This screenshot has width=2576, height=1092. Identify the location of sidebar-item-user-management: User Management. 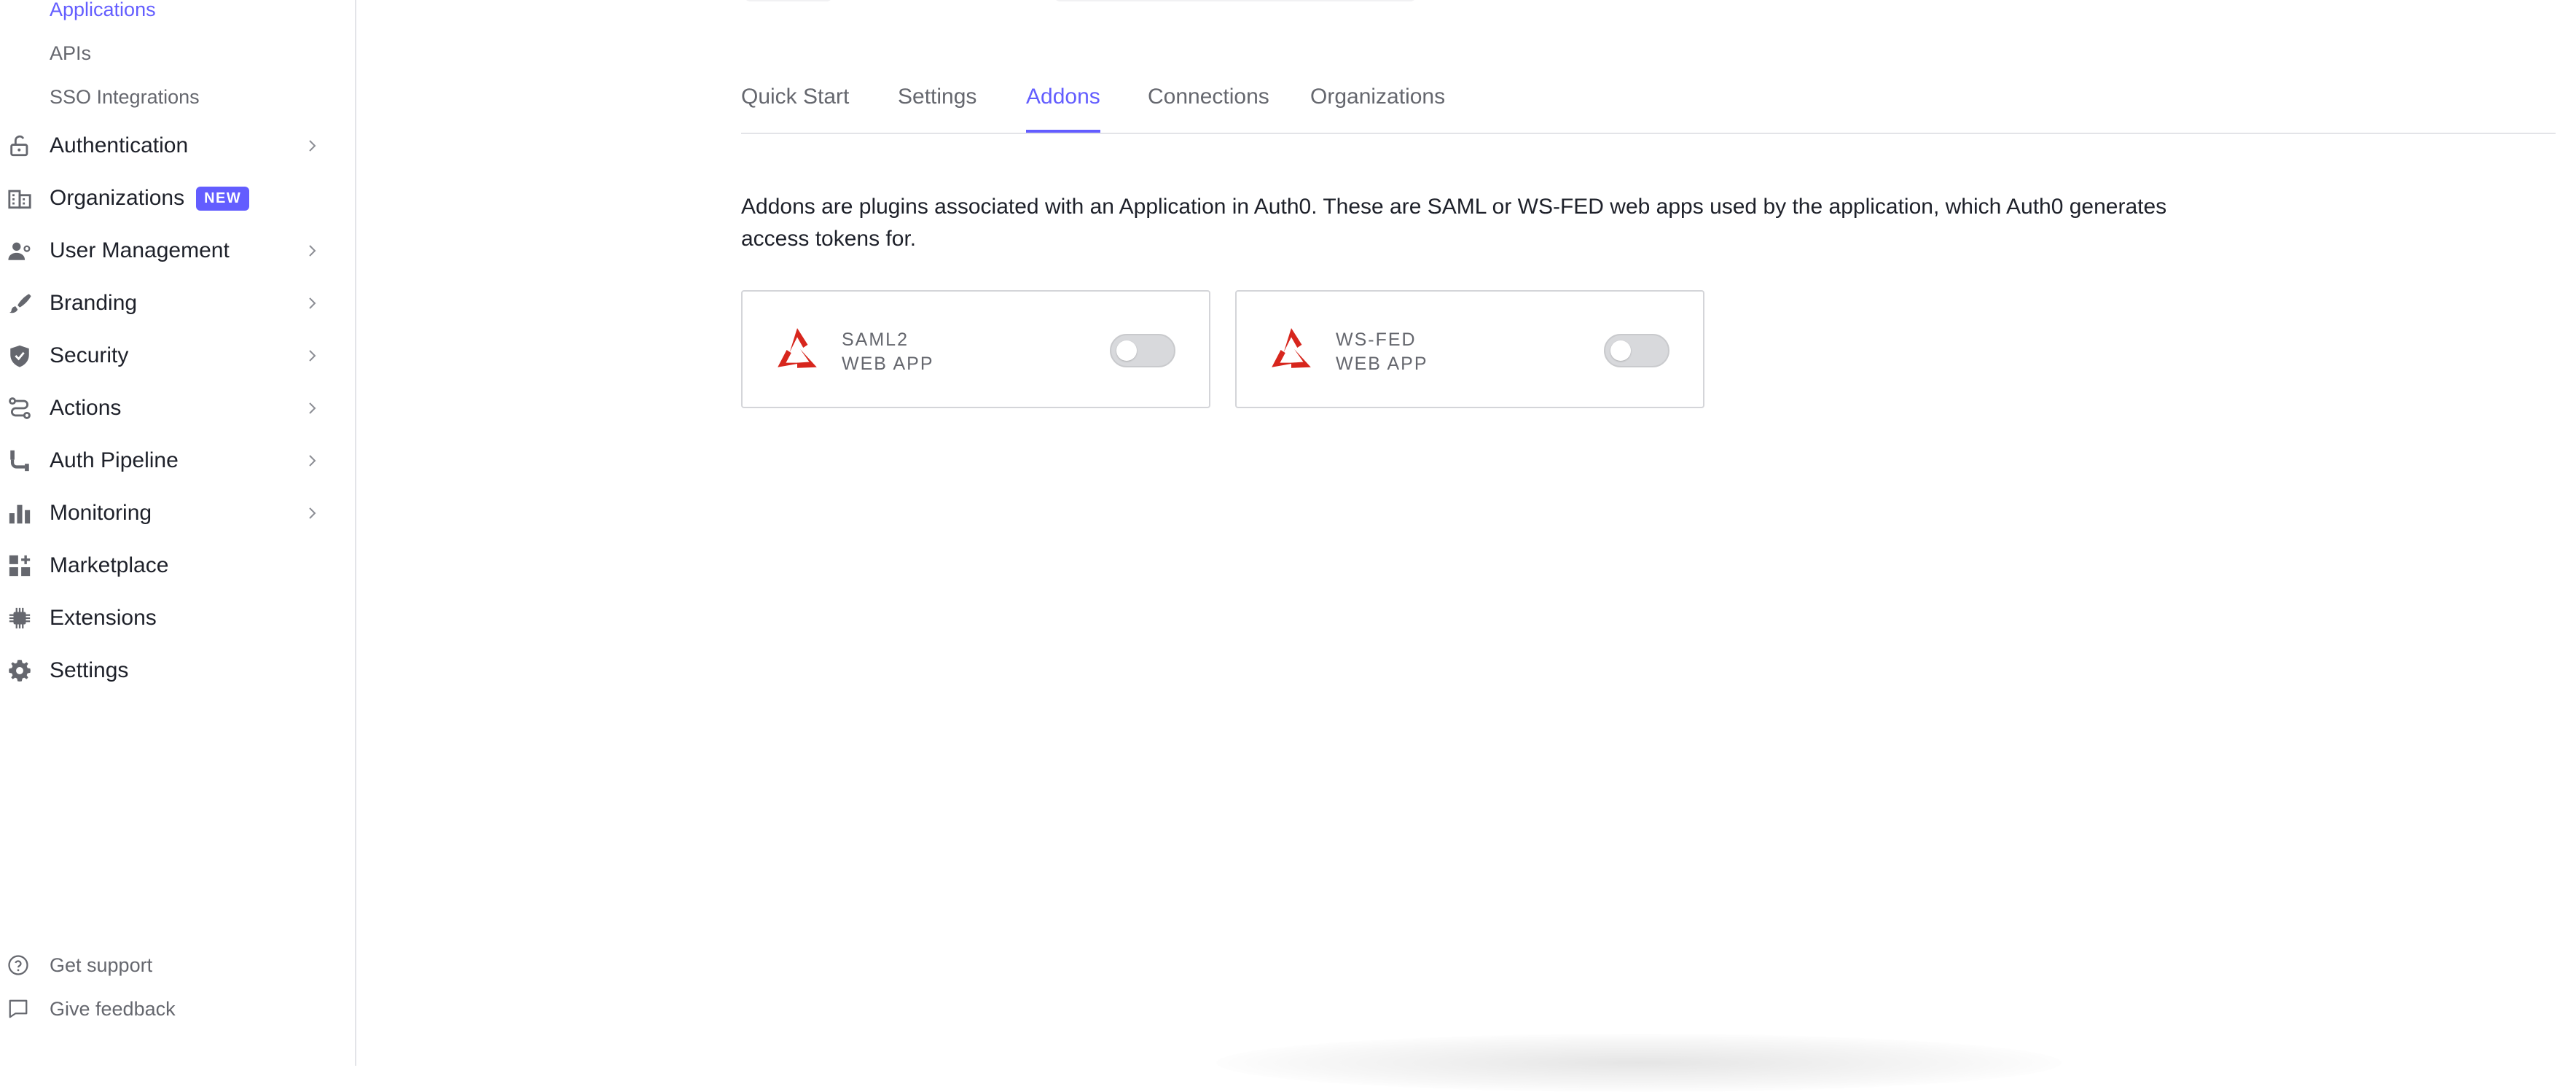
(160, 250).